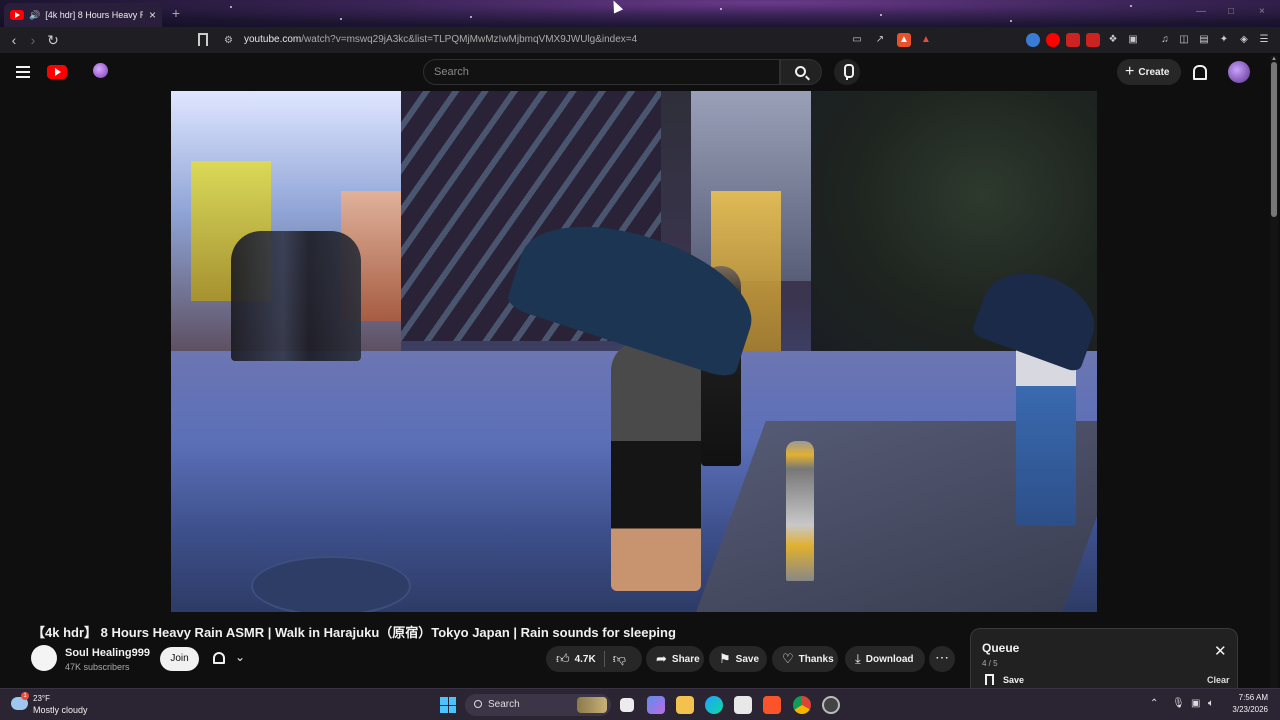 This screenshot has height=720, width=1280. I want to click on like-divider, so click(604, 659).